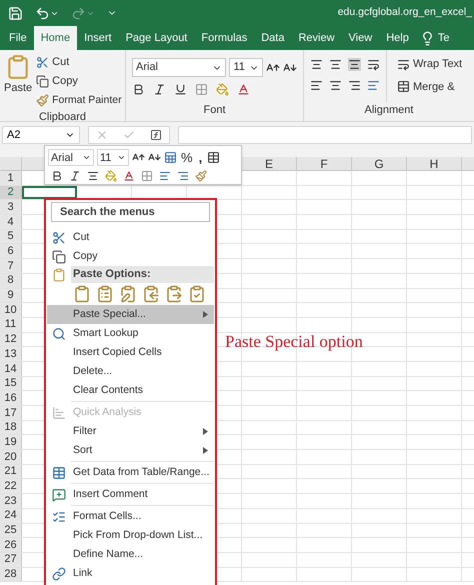  What do you see at coordinates (11, 354) in the screenshot?
I see `row-header: 13` at bounding box center [11, 354].